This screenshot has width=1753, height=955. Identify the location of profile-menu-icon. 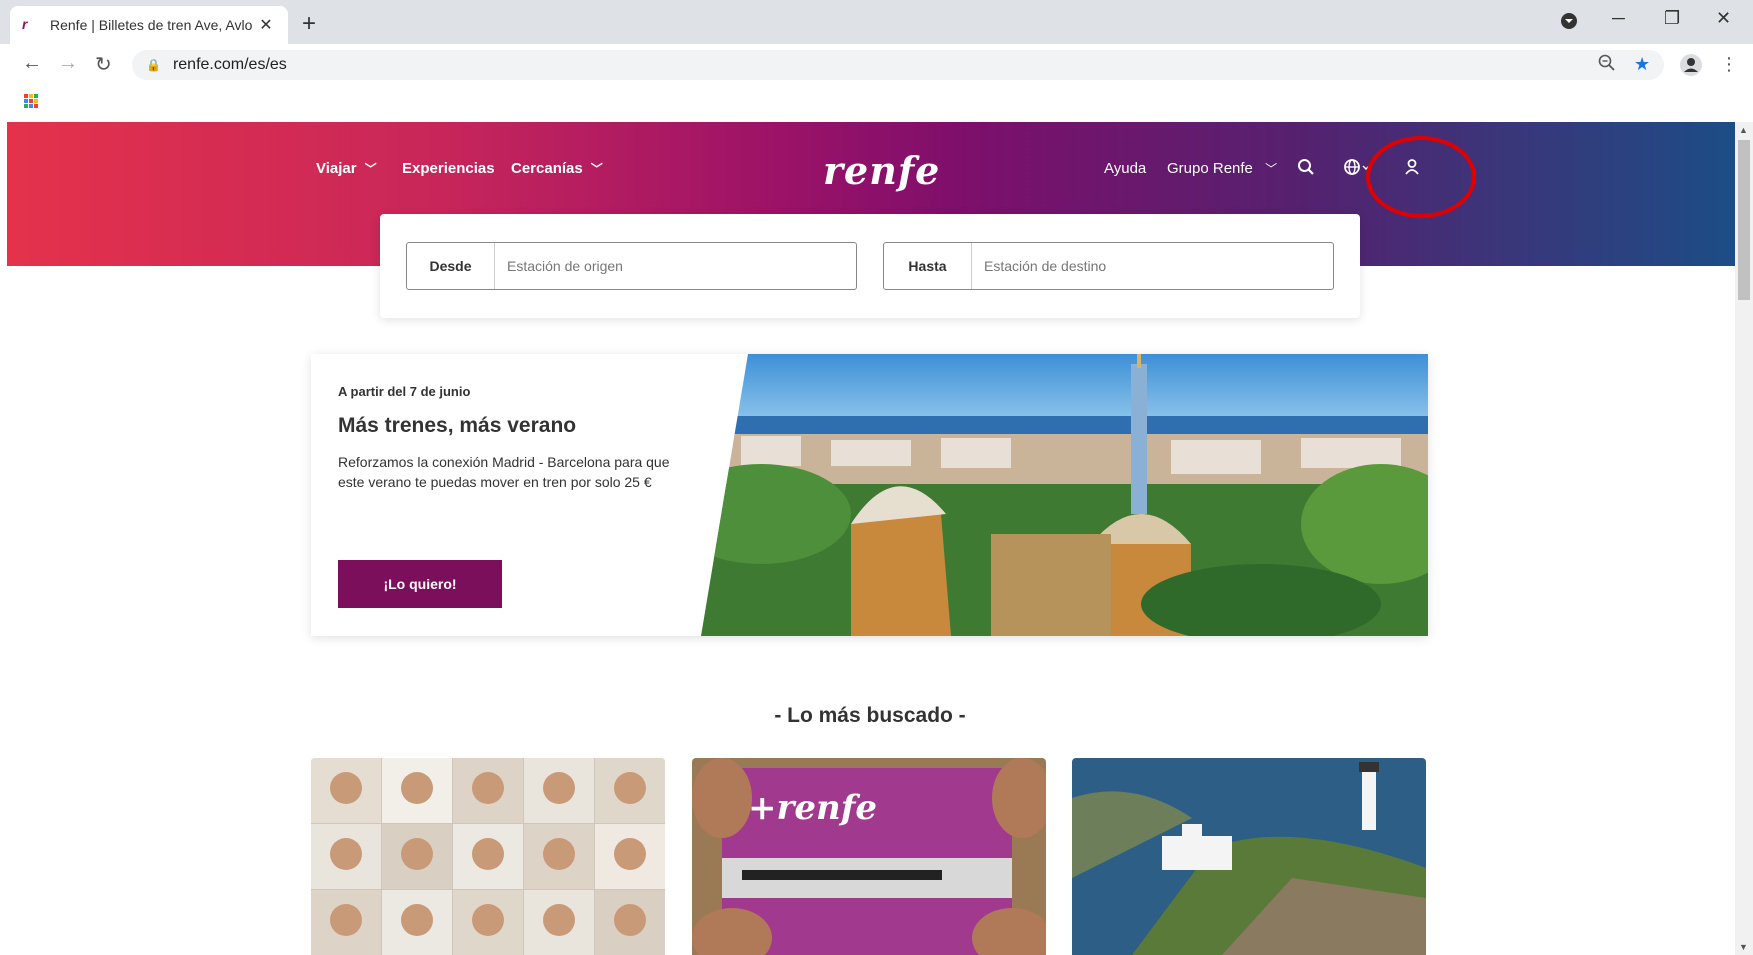
(1569, 23).